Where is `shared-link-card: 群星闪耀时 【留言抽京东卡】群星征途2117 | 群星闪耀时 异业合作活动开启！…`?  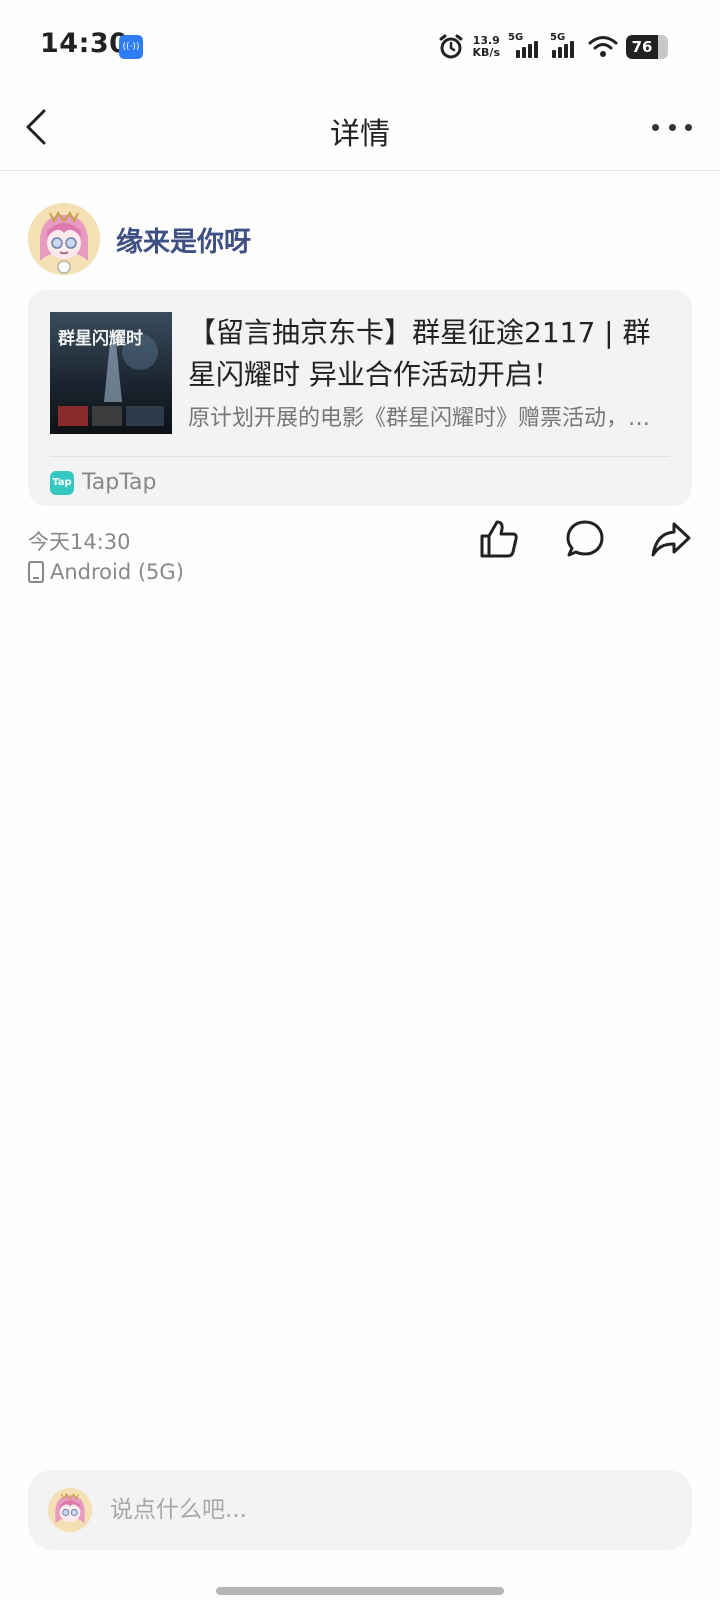 shared-link-card: 群星闪耀时 【留言抽京东卡】群星征途2117 | 群星闪耀时 异业合作活动开启！… is located at coordinates (360, 398).